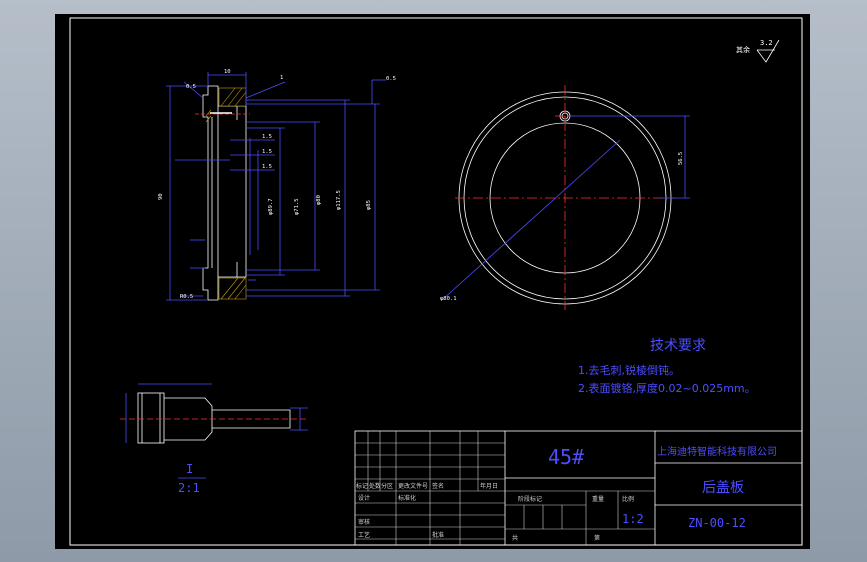  I want to click on dim-d1: 1.5, so click(267, 137).